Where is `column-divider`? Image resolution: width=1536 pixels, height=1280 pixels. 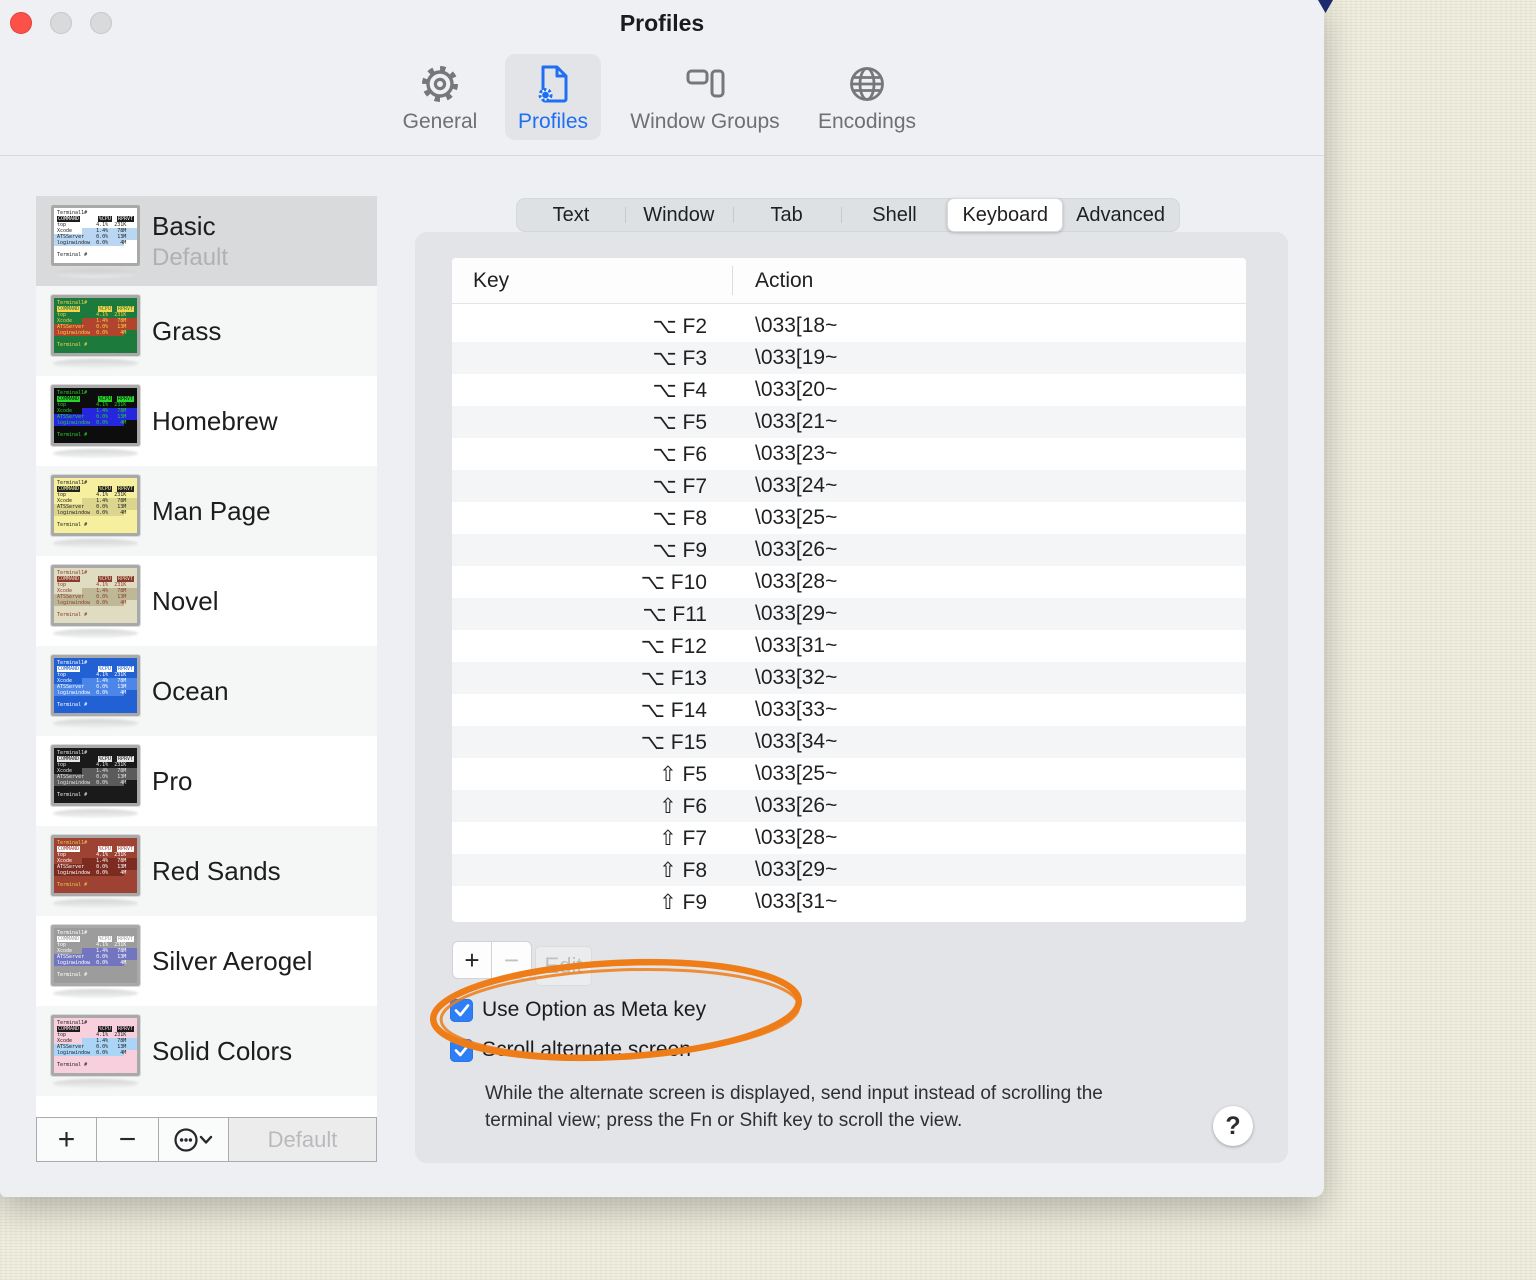
column-divider is located at coordinates (732, 280).